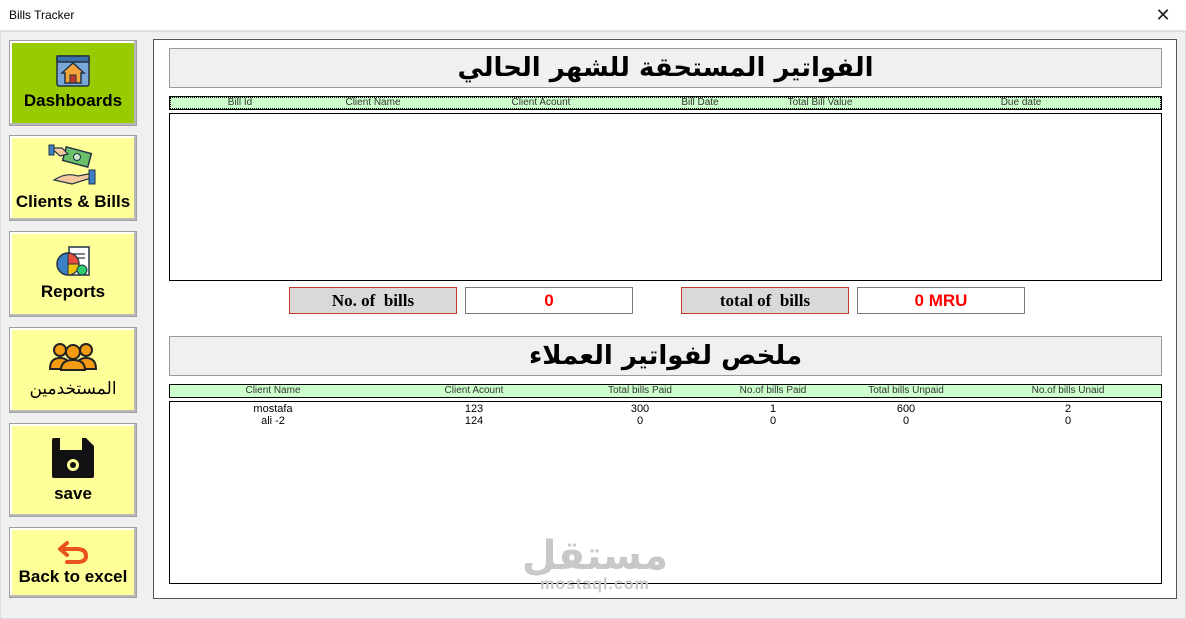 This screenshot has width=1186, height=619. Describe the element at coordinates (273, 421) in the screenshot. I see `cell-client-name: ali -2` at that location.